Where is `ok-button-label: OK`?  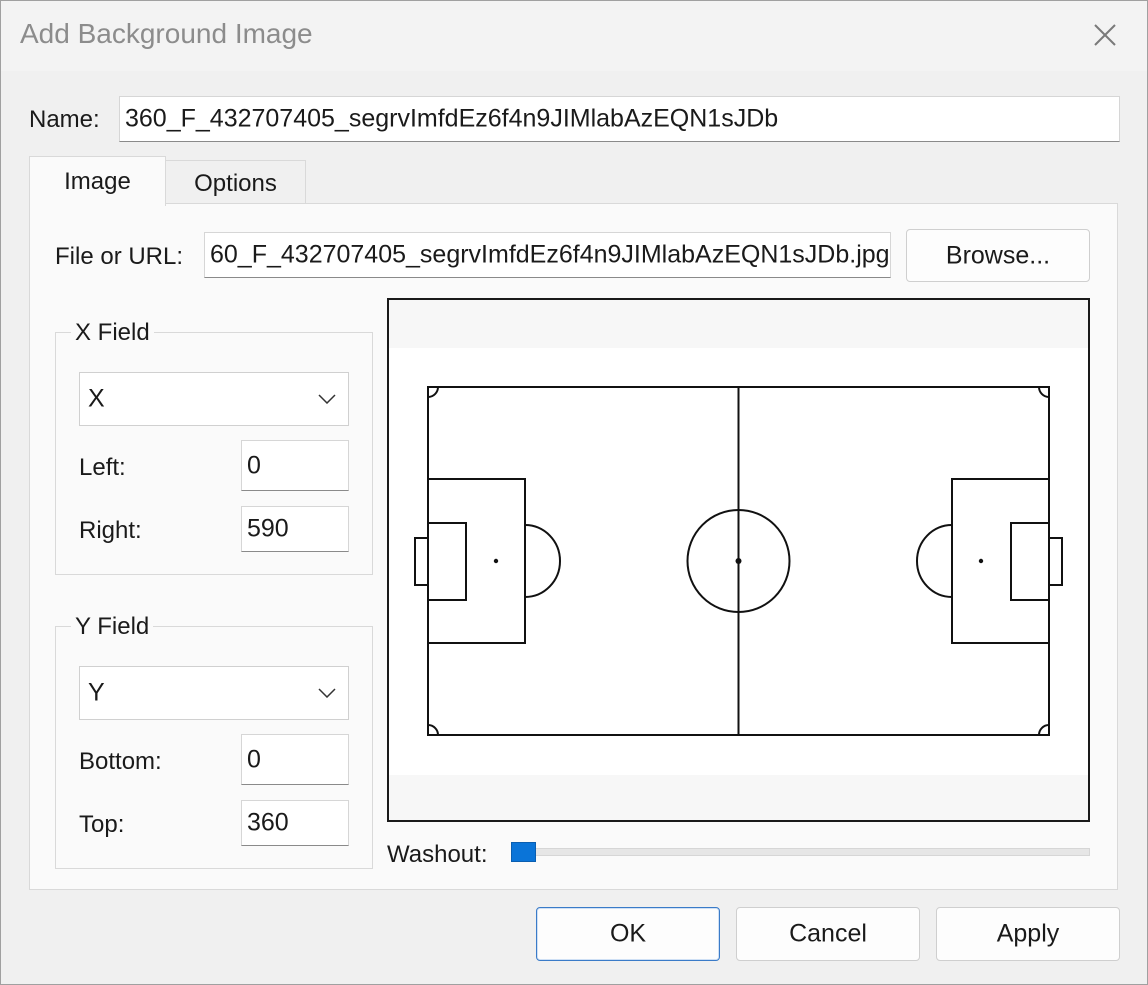 ok-button-label: OK is located at coordinates (628, 933).